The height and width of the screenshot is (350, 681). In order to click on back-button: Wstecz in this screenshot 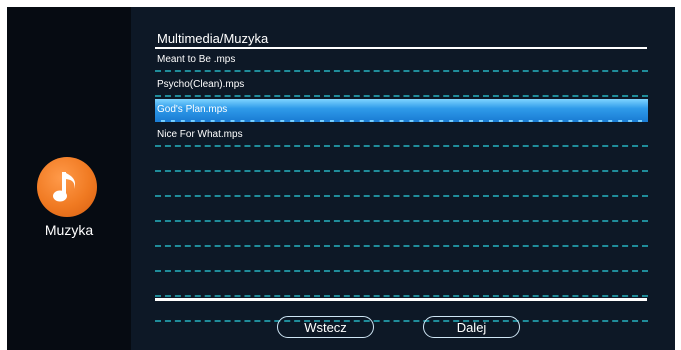, I will do `click(325, 327)`.